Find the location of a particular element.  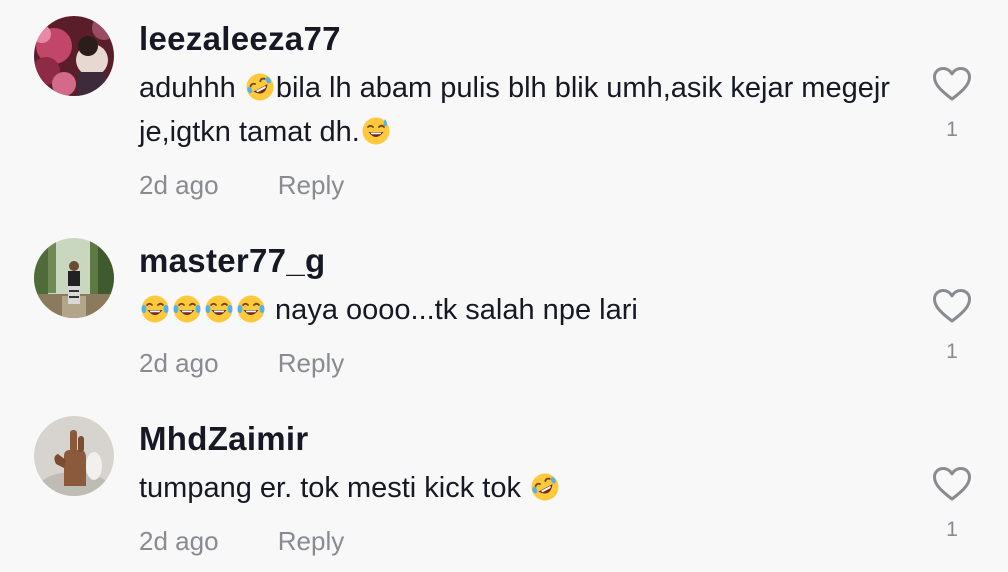

comment-text: naya oooo...tk salah npe lari is located at coordinates (519, 310).